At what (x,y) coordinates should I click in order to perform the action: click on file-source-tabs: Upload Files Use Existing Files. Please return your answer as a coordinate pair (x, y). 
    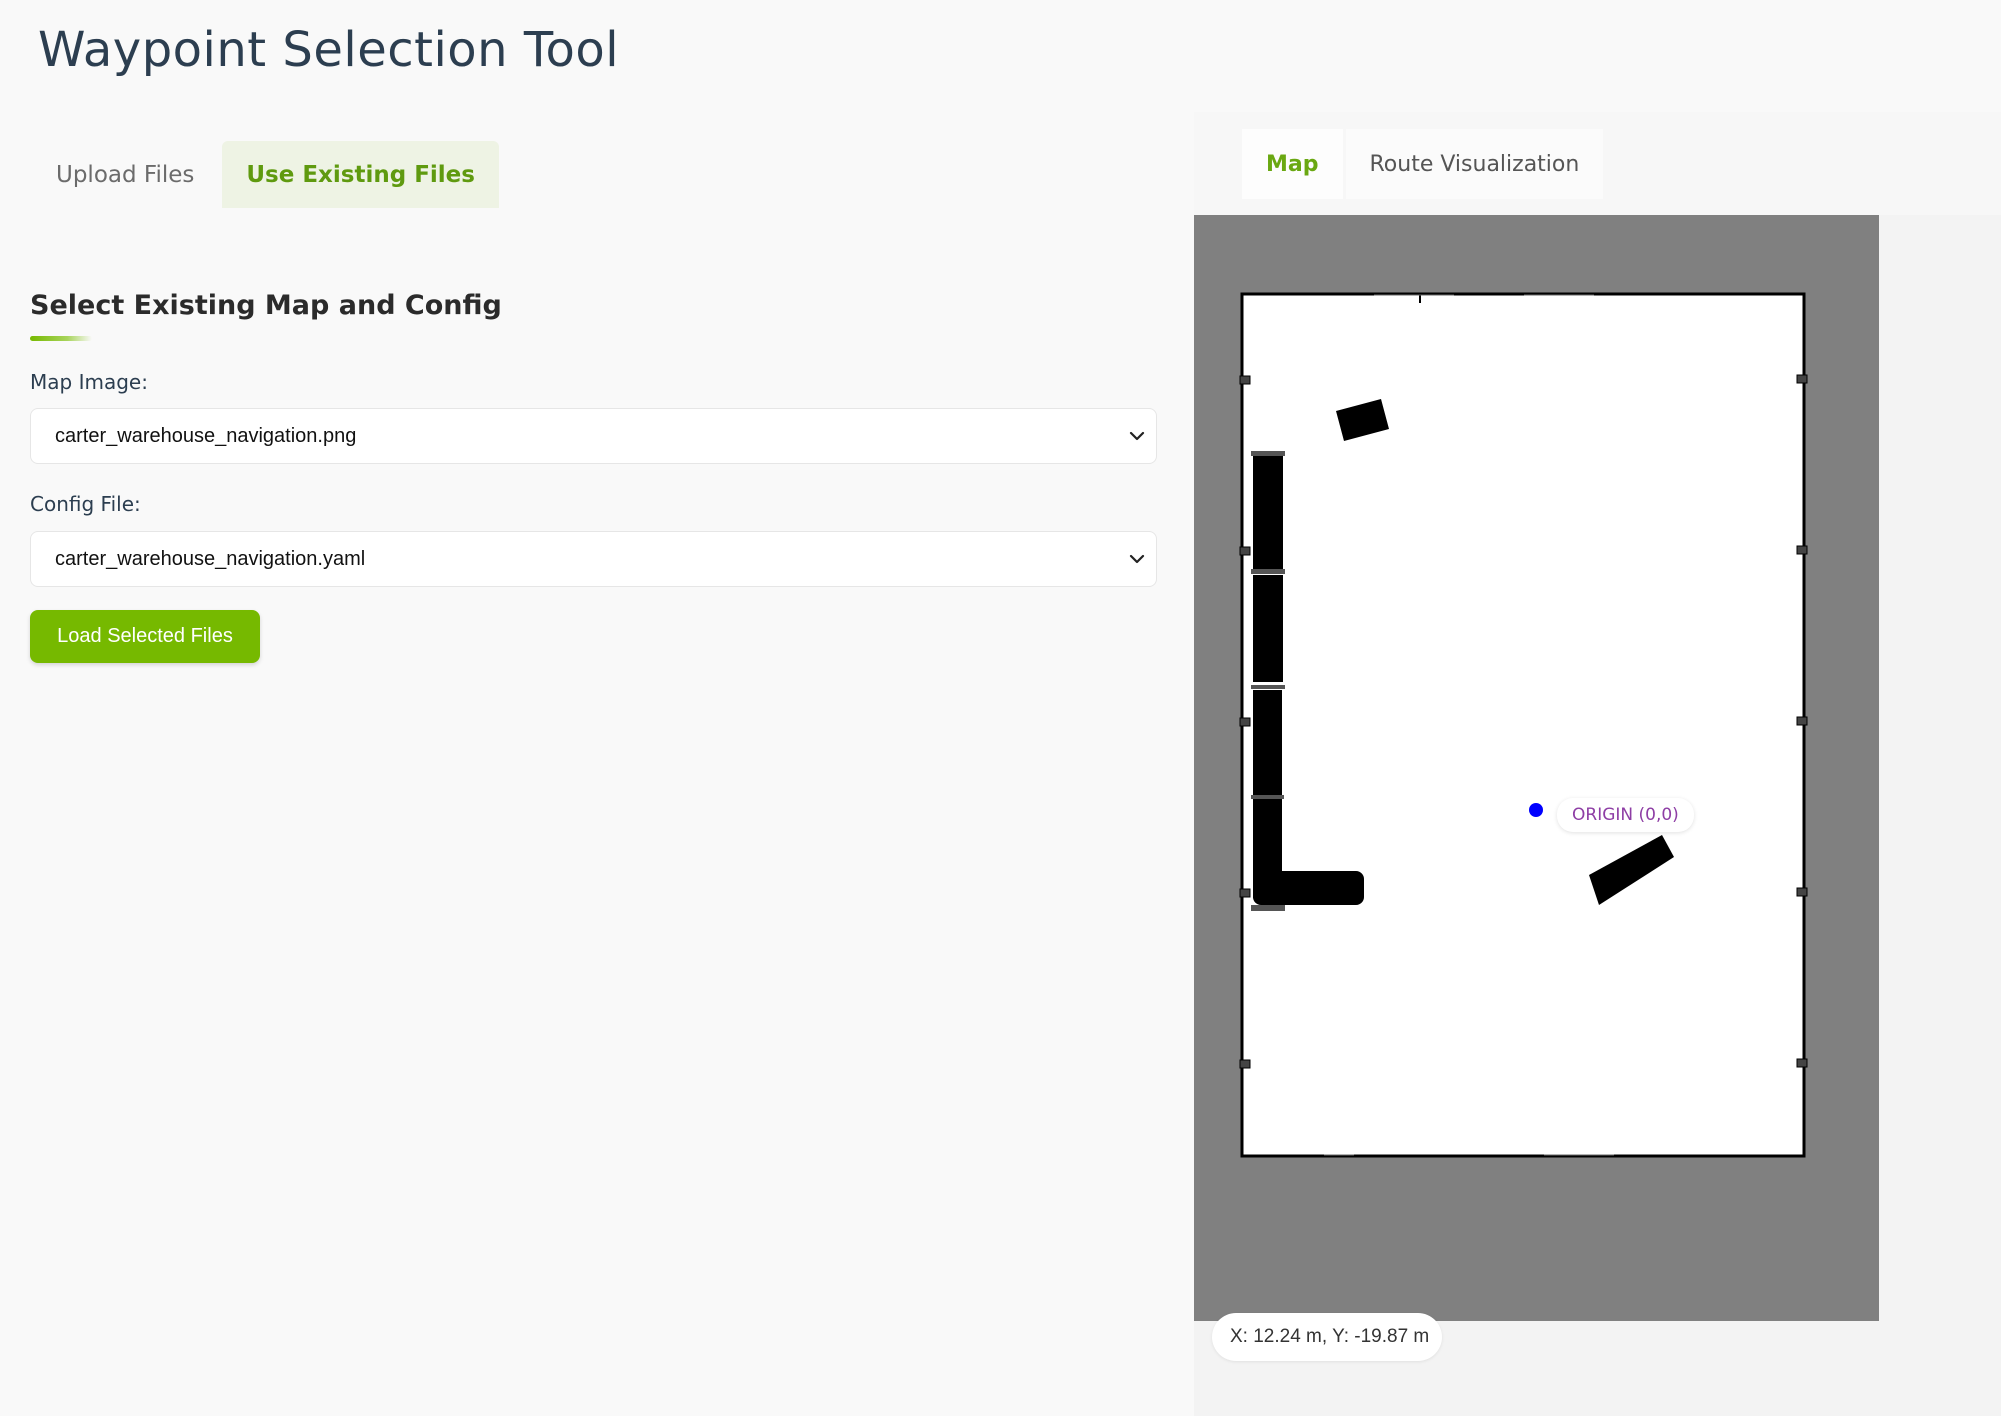
    Looking at the image, I should click on (265, 174).